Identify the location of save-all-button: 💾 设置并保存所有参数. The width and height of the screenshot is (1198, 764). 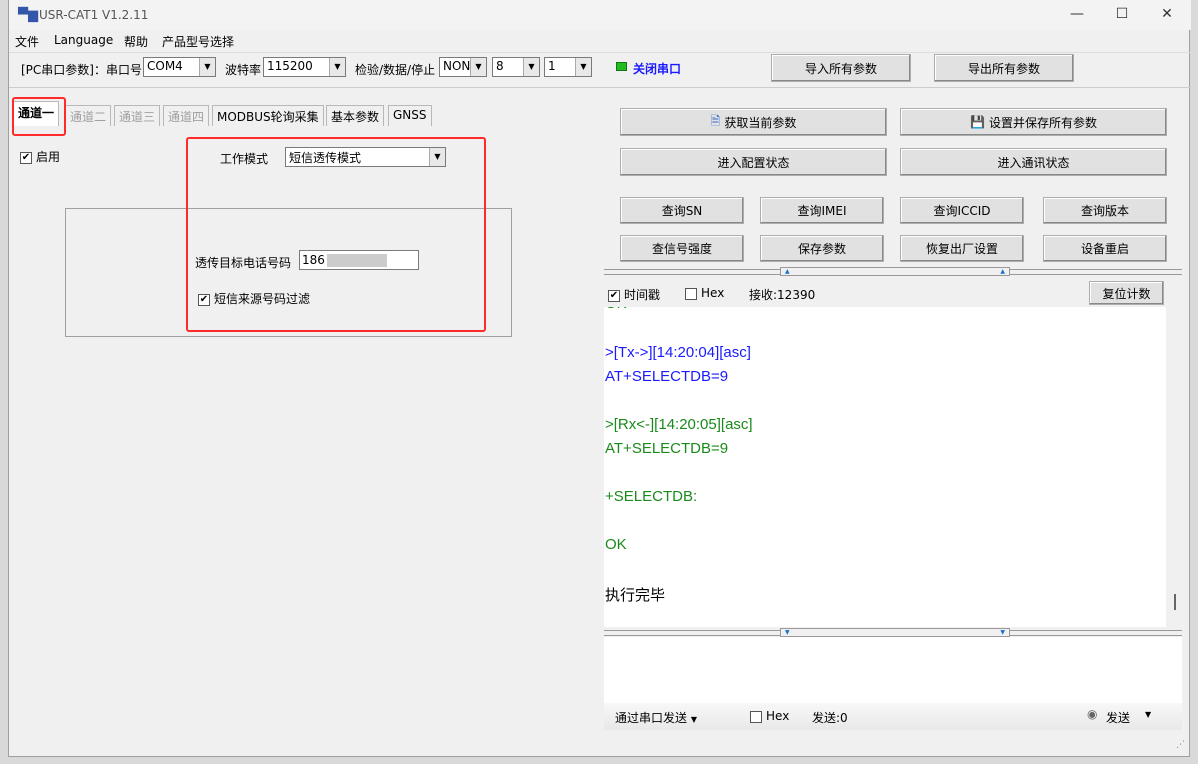
(1033, 122).